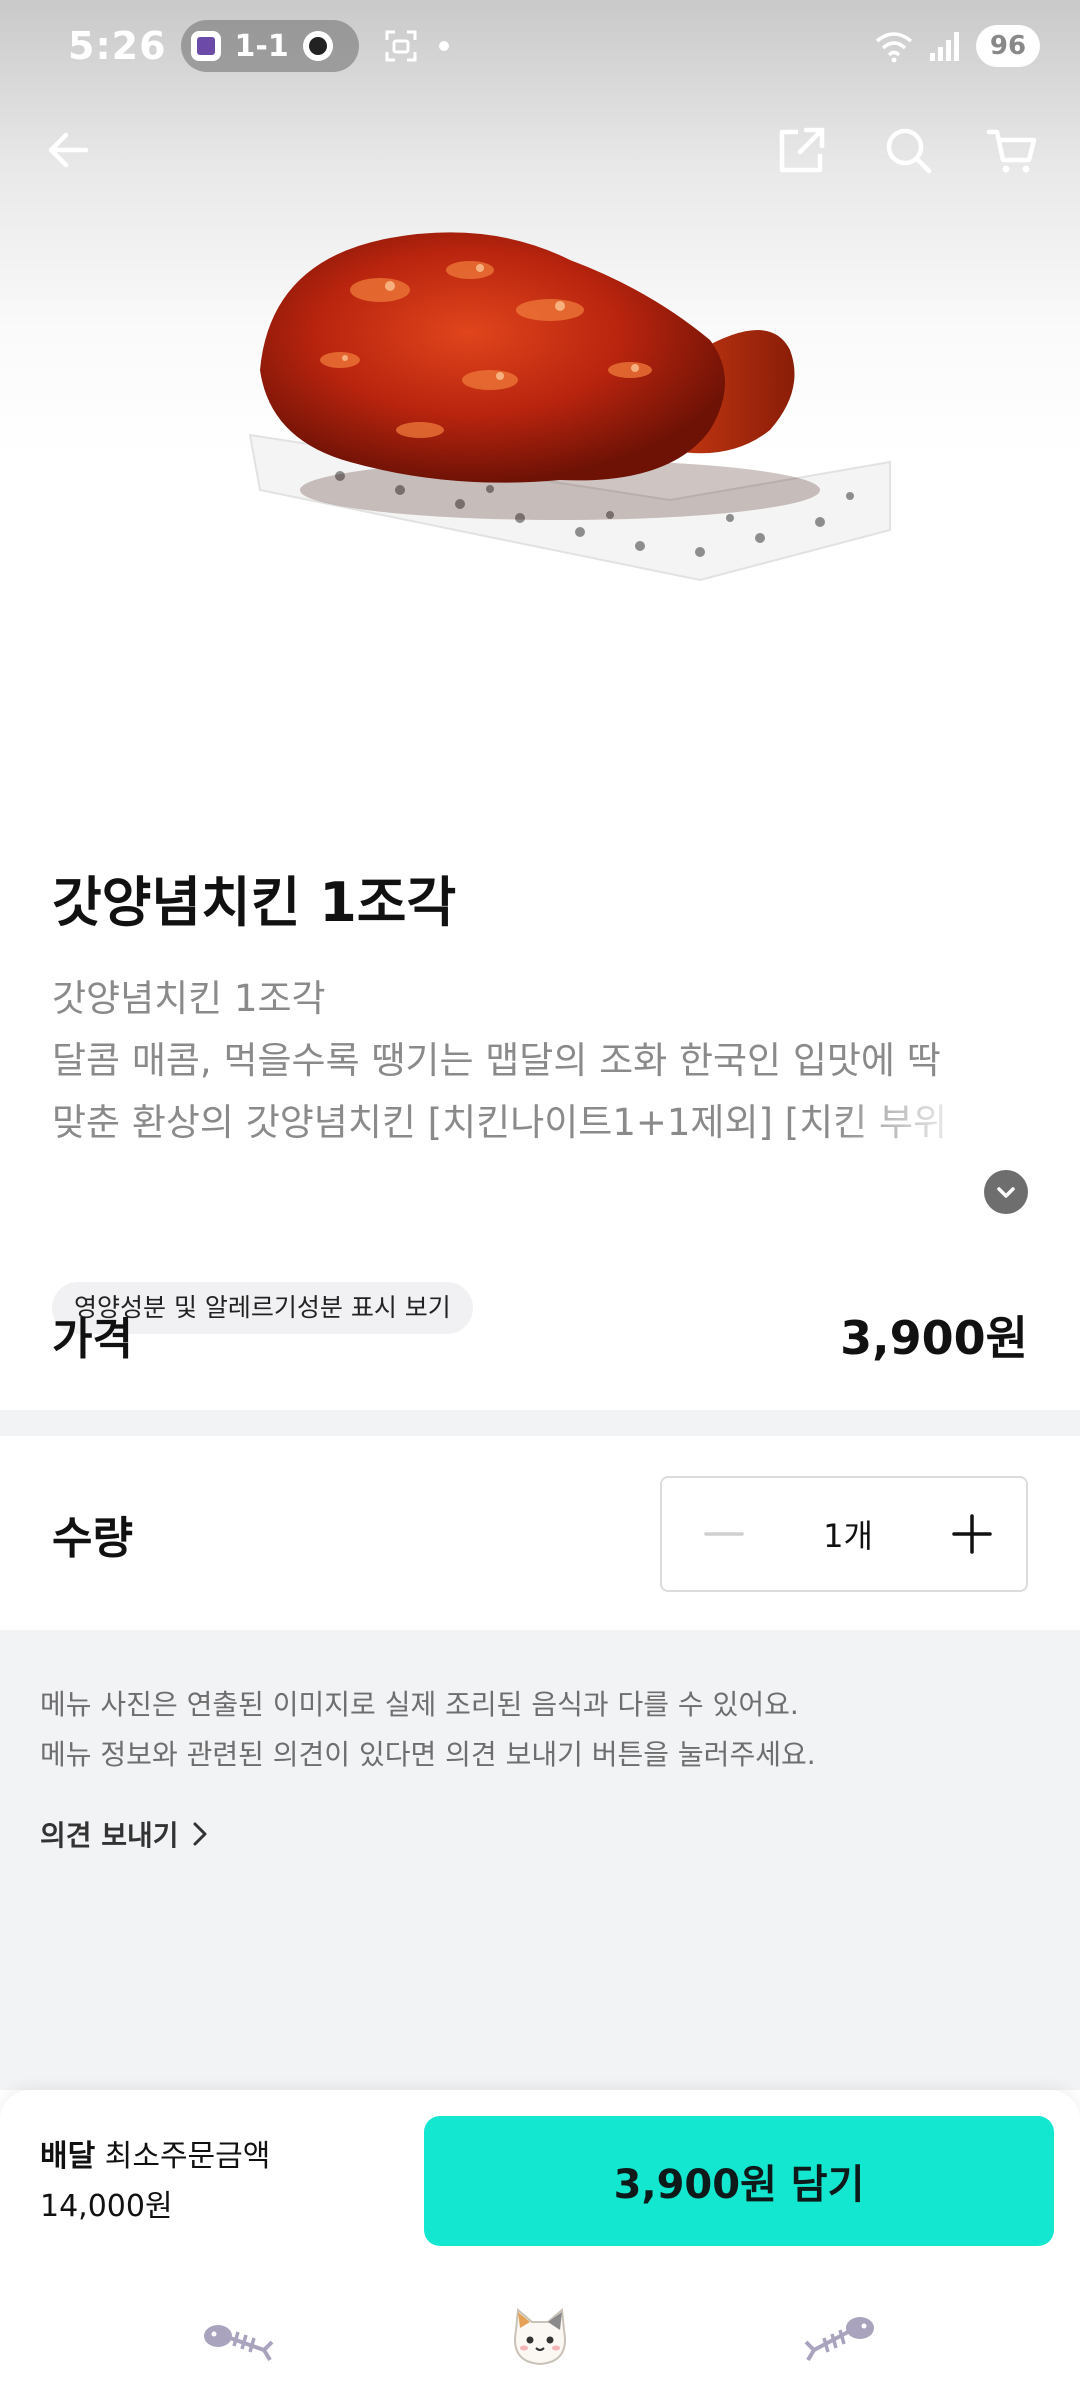 This screenshot has width=1080, height=2400. Describe the element at coordinates (238, 2340) in the screenshot. I see `fishbone-back-icon` at that location.